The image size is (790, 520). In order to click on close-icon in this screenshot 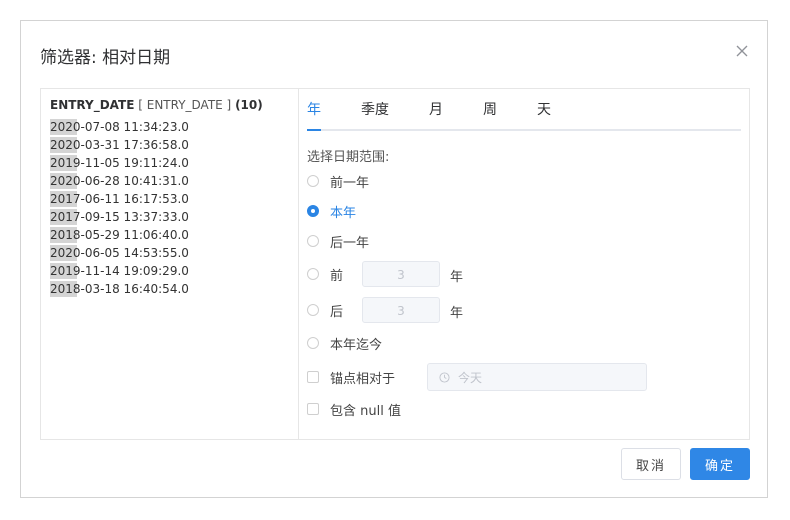, I will do `click(742, 51)`.